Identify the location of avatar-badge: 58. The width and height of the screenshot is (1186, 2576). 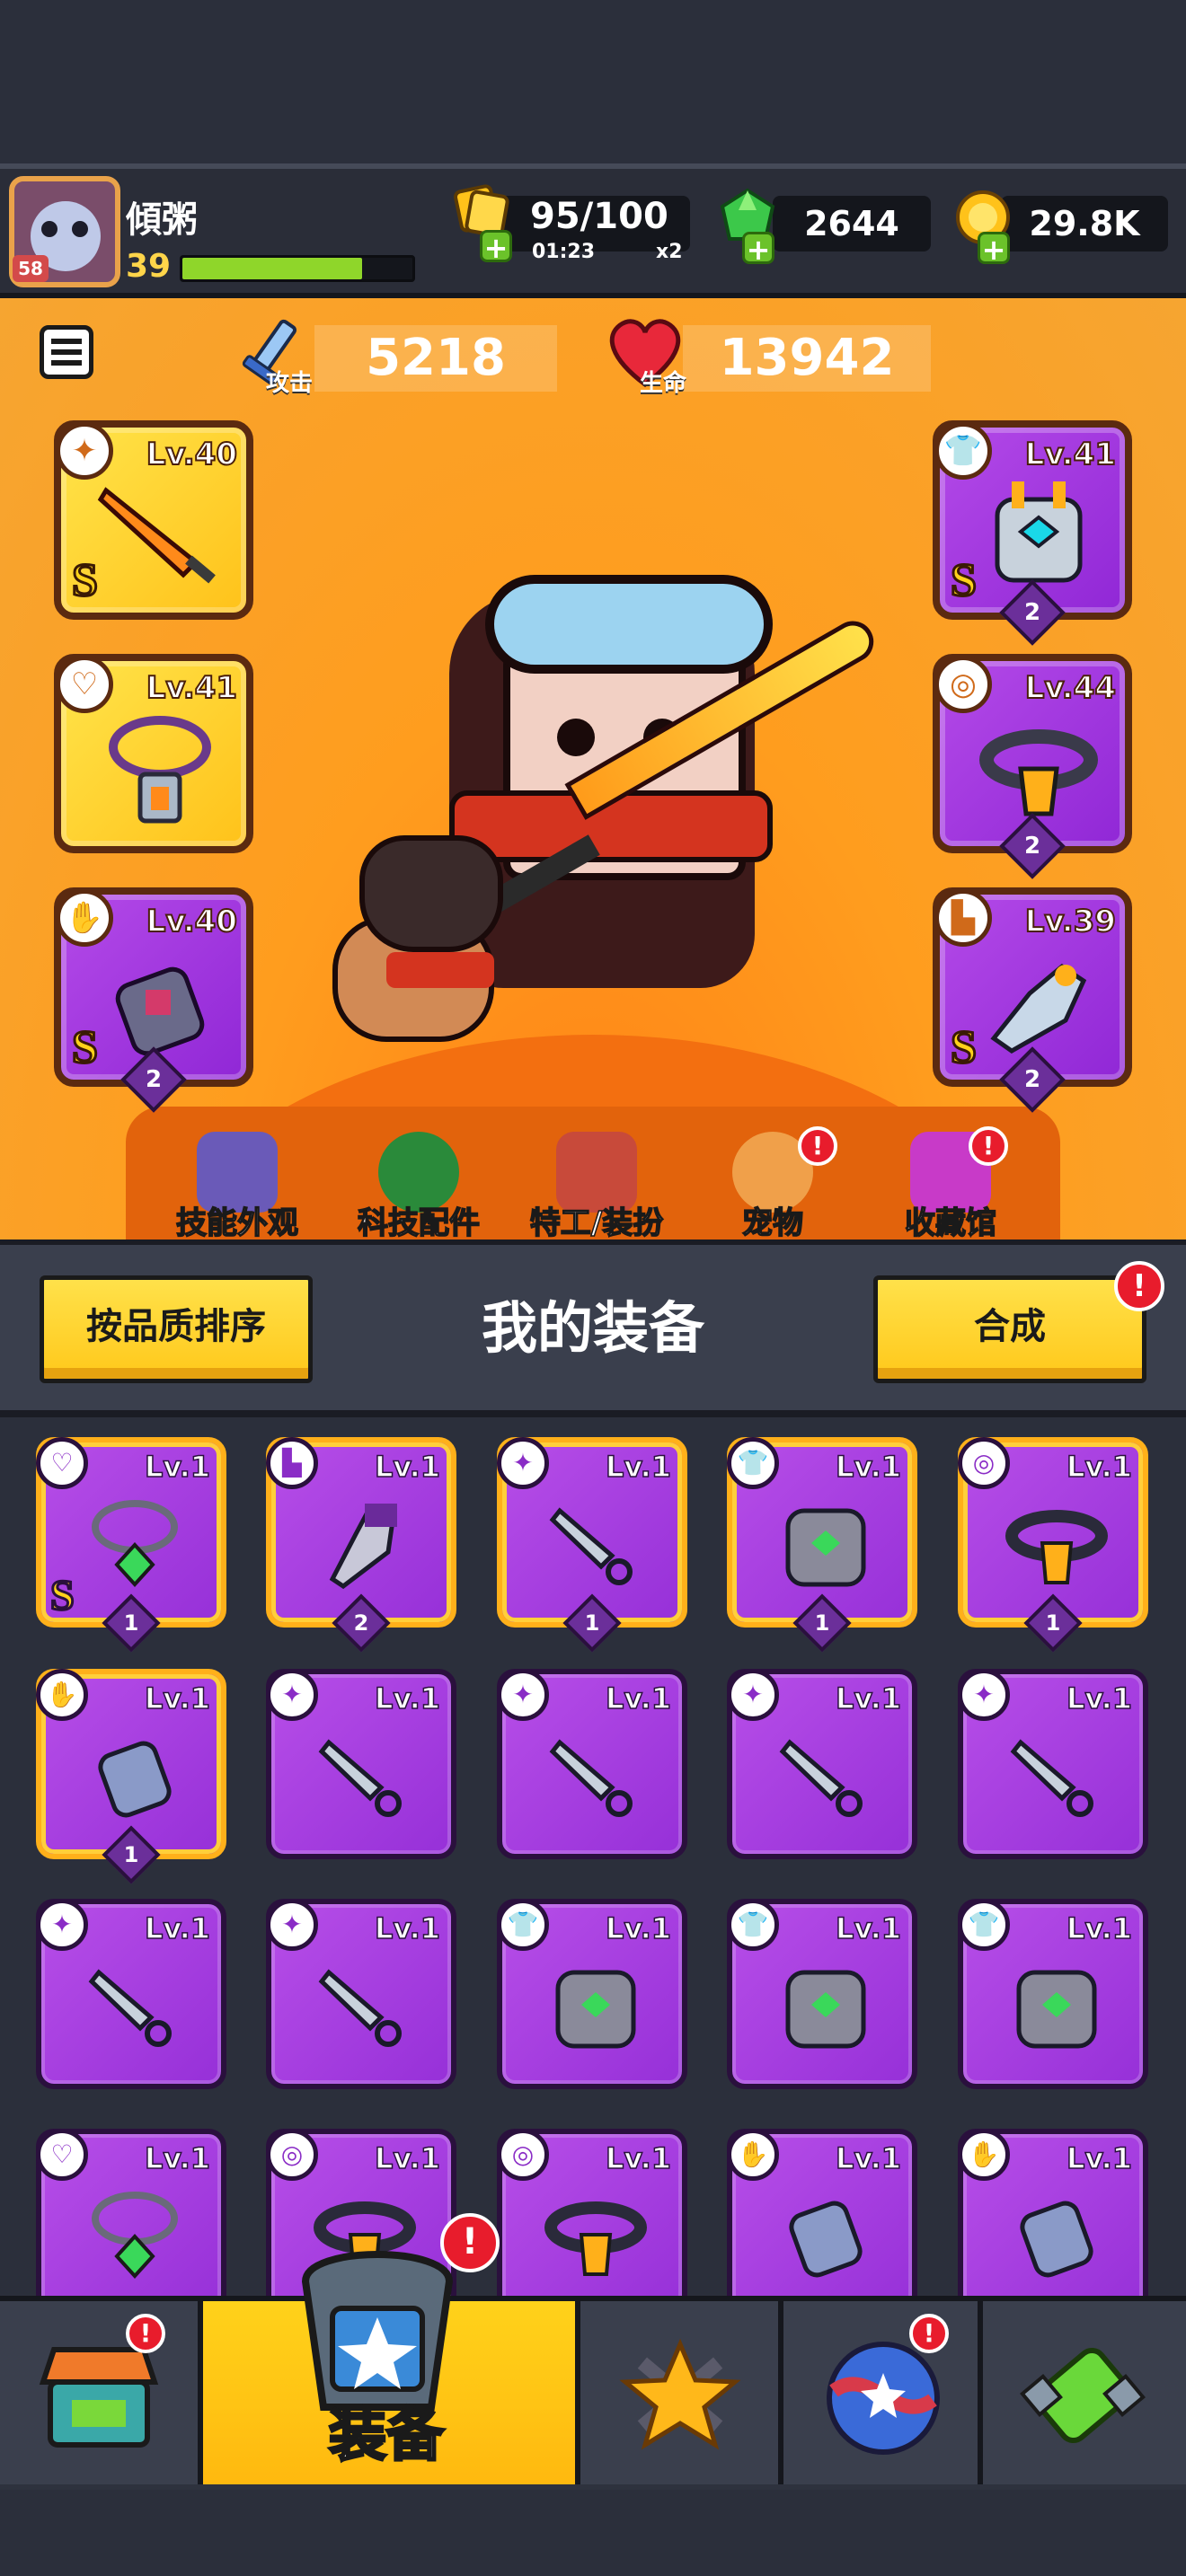
(31, 268).